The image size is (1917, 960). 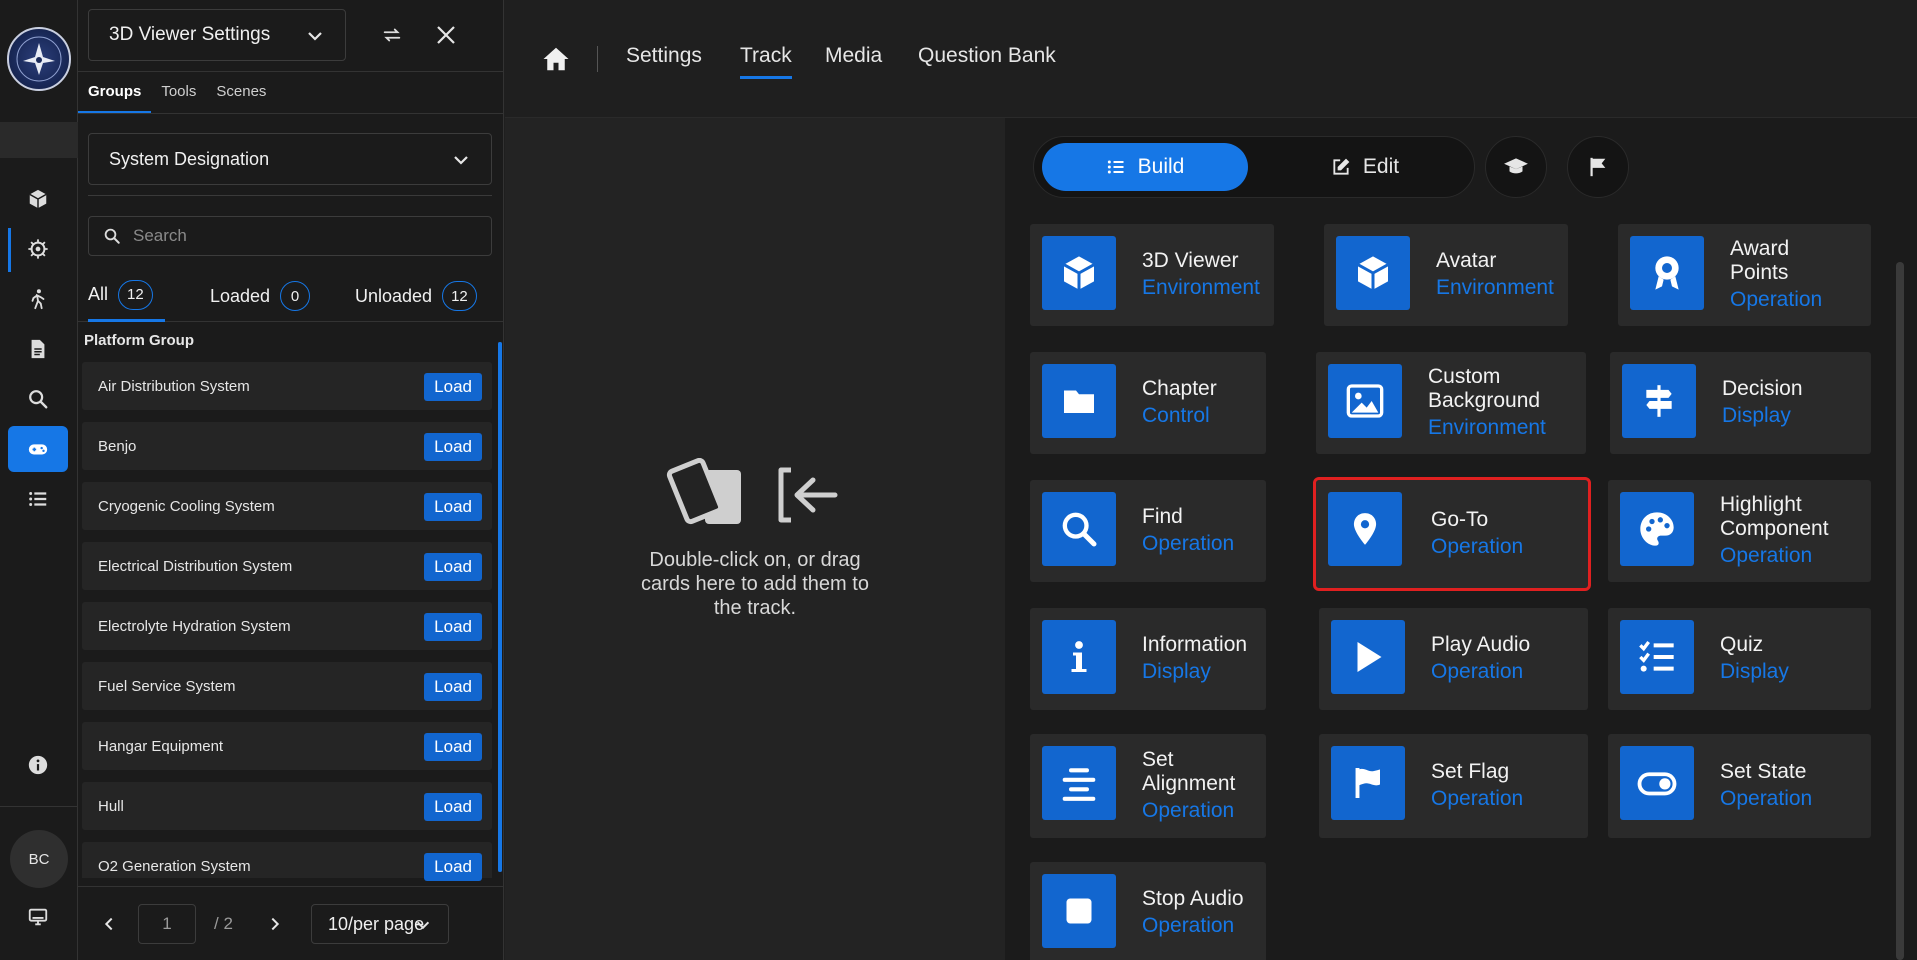 What do you see at coordinates (1900, 611) in the screenshot?
I see `cards-scrollbar` at bounding box center [1900, 611].